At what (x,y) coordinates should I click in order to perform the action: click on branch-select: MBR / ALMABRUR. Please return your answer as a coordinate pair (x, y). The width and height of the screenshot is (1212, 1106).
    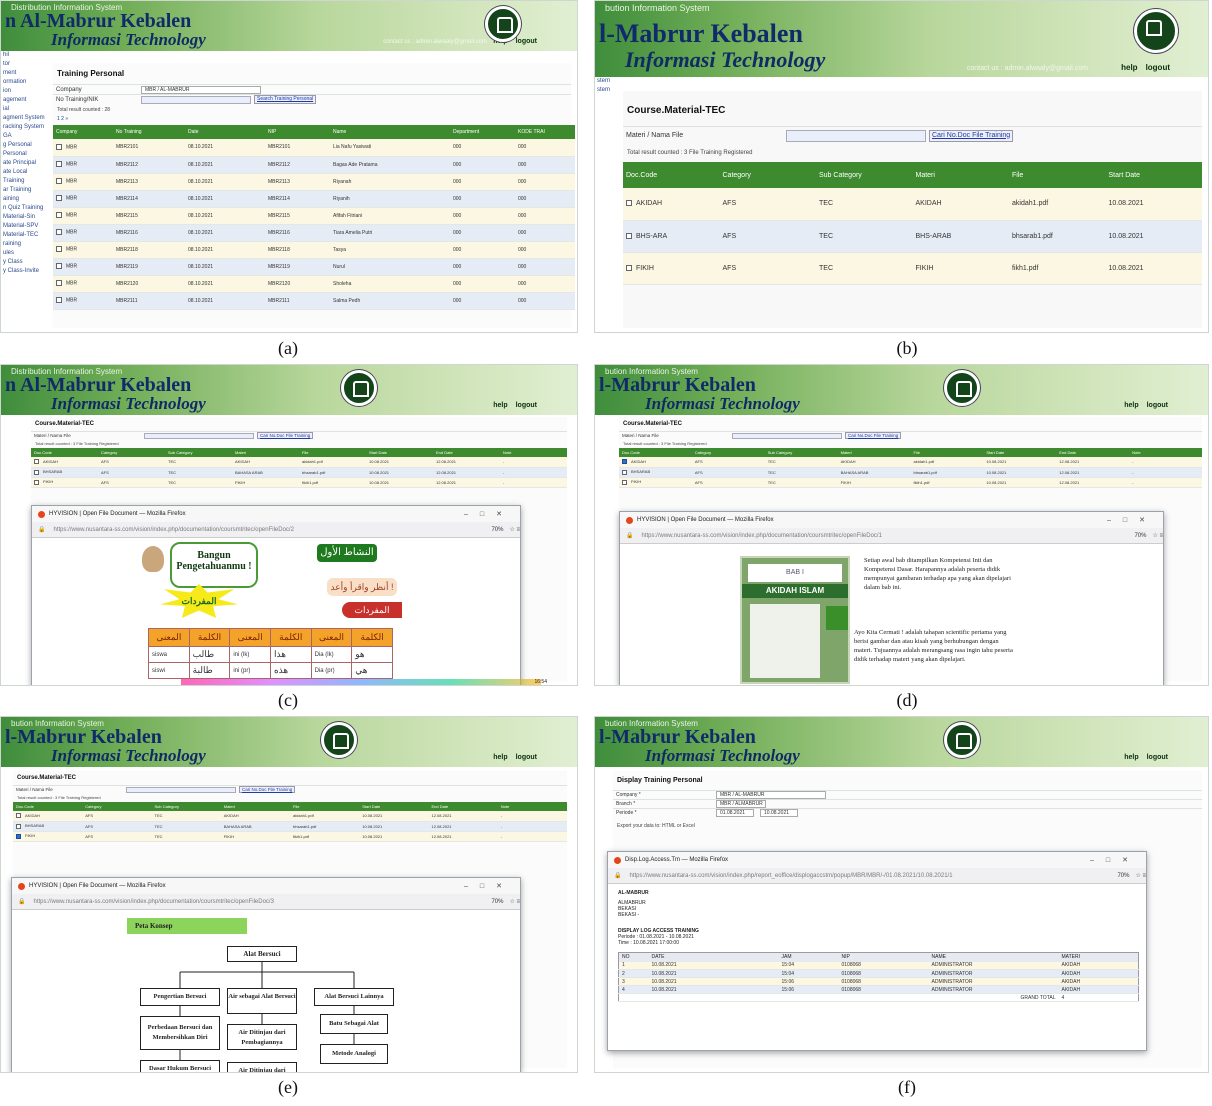
    Looking at the image, I should click on (741, 804).